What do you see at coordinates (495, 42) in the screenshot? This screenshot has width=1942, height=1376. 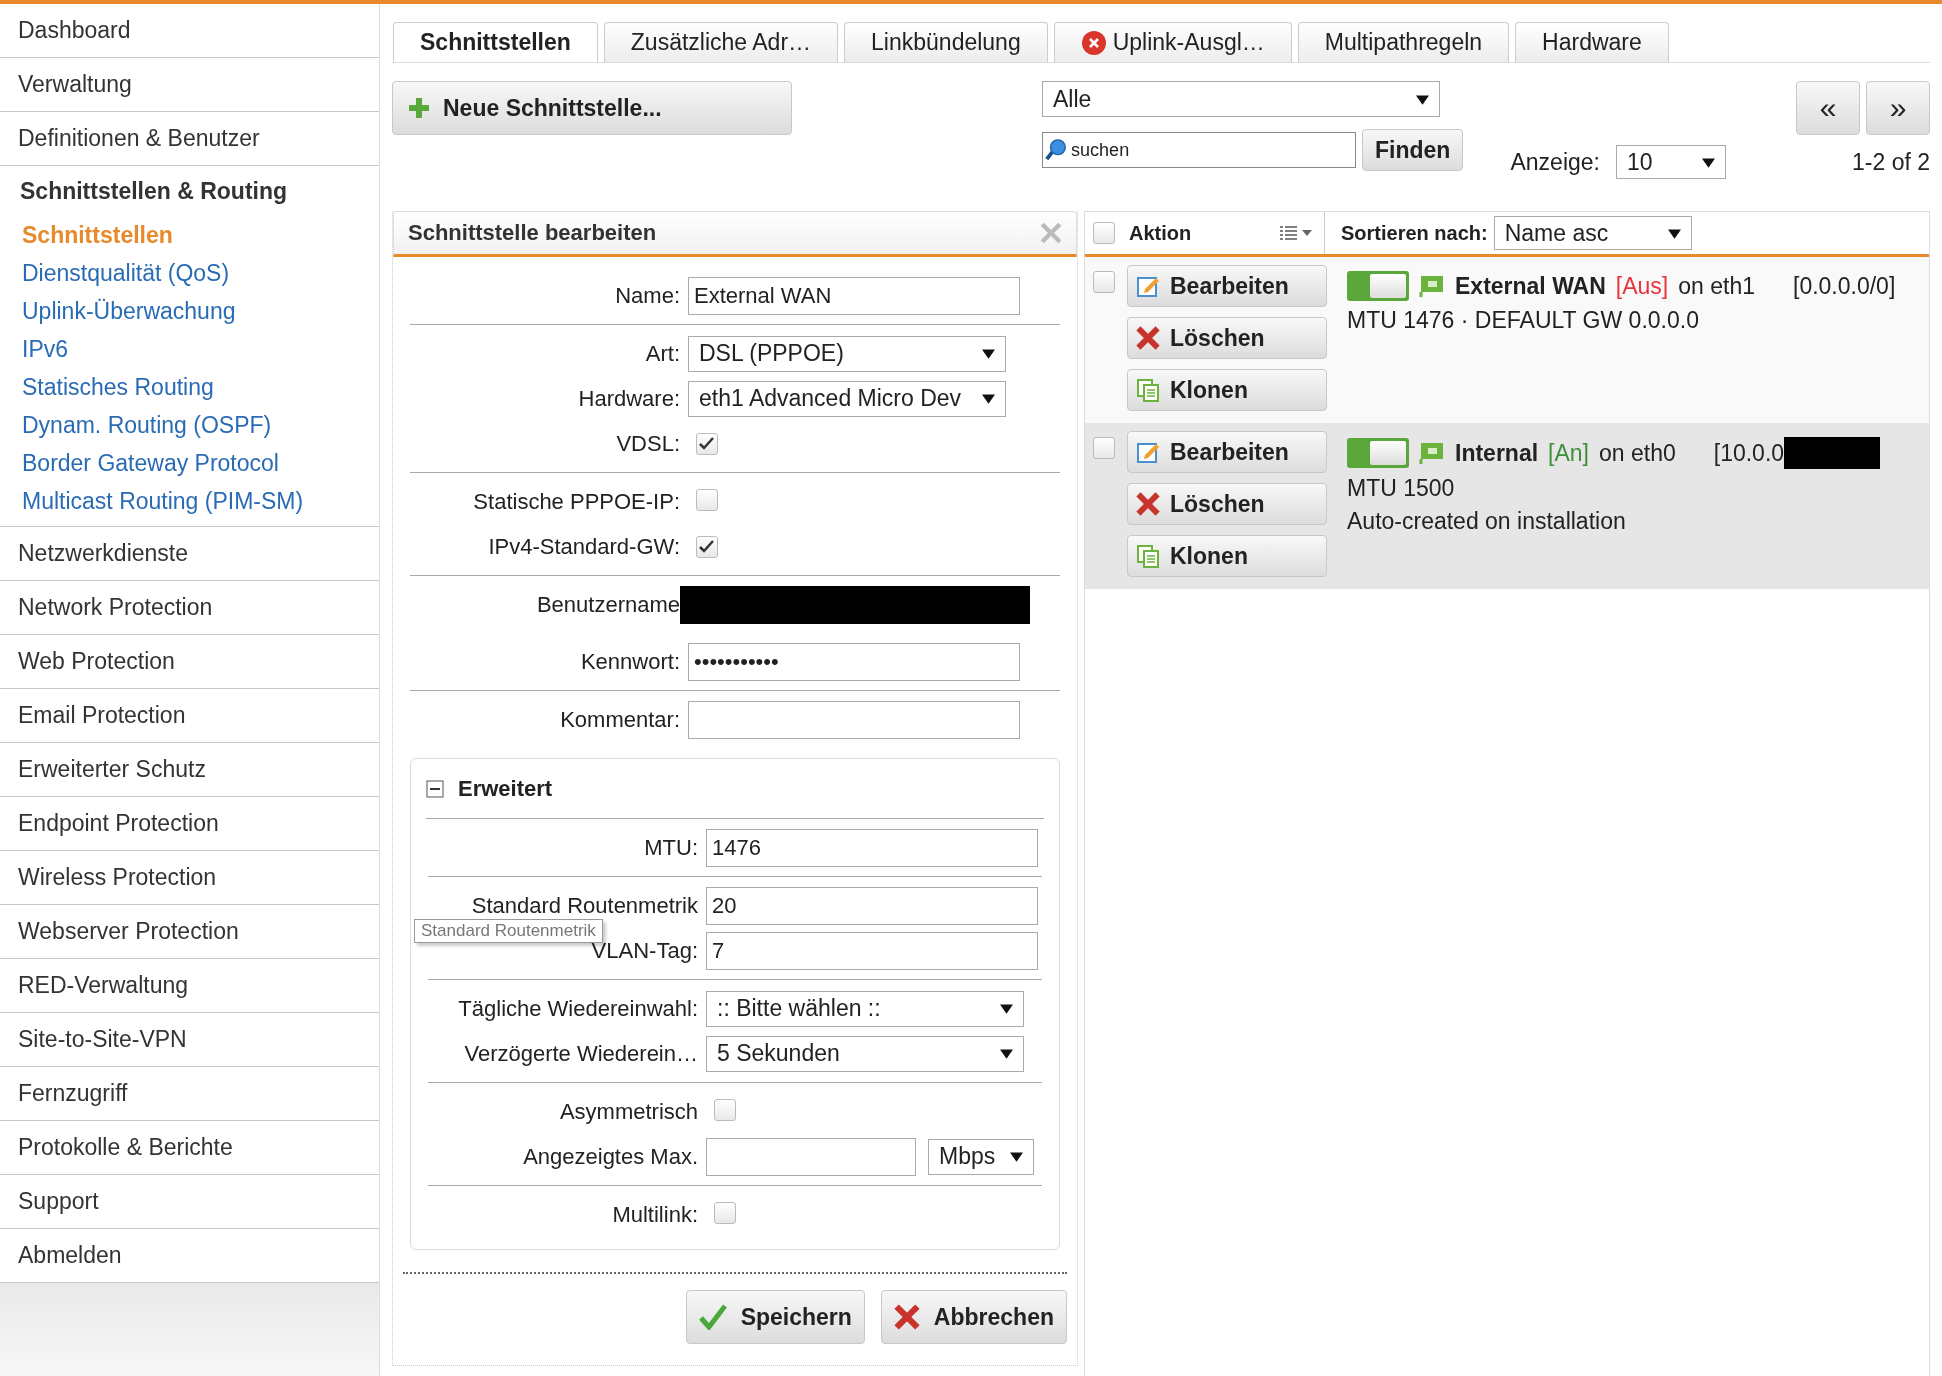 I see `tab: Schnittstellen` at bounding box center [495, 42].